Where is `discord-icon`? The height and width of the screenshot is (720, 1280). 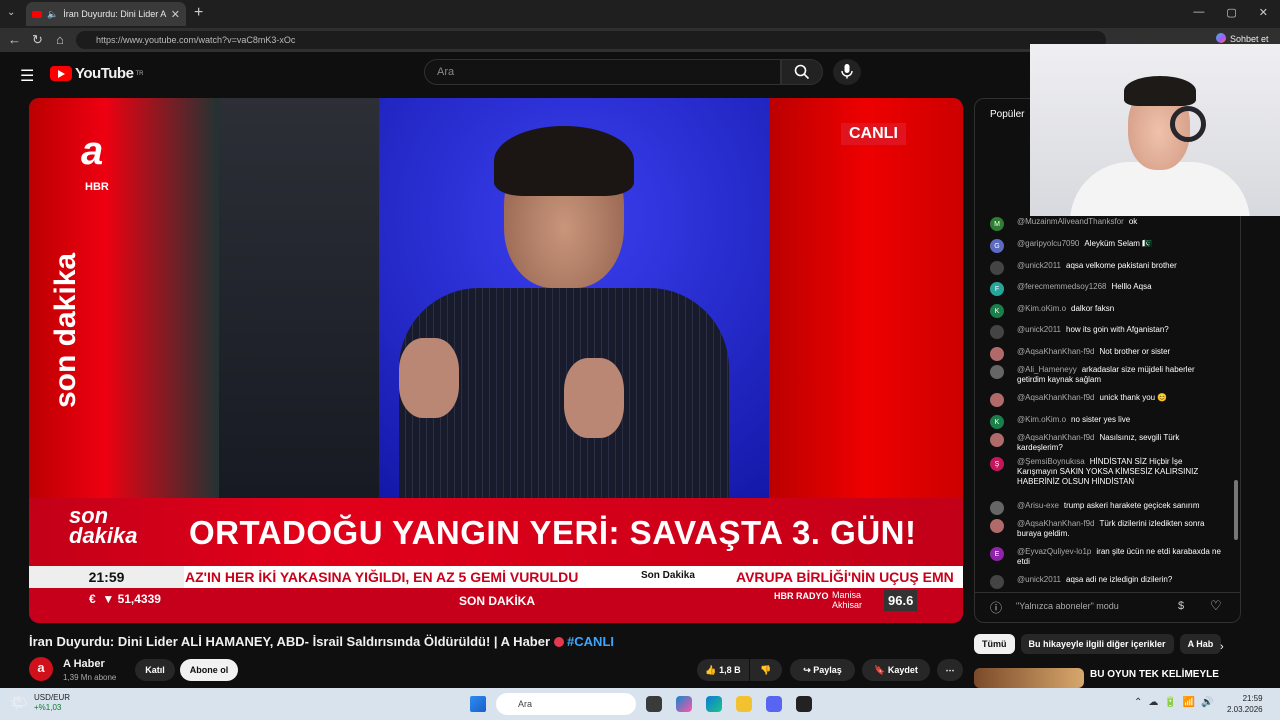
discord-icon is located at coordinates (774, 704).